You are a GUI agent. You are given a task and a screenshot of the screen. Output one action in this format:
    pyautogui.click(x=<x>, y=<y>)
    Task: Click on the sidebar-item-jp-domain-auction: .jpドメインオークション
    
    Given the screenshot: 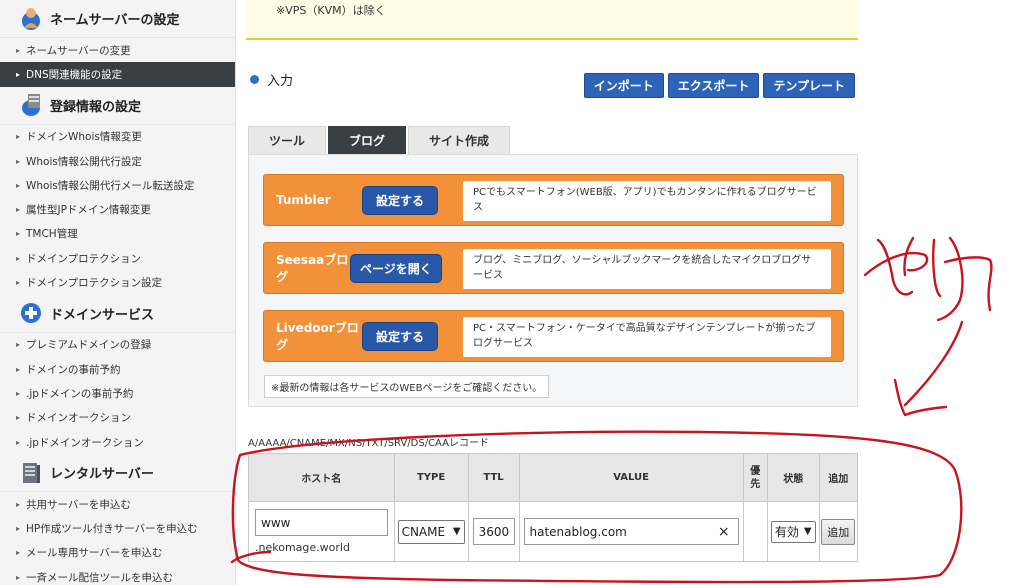 What is the action you would take?
    pyautogui.click(x=117, y=442)
    